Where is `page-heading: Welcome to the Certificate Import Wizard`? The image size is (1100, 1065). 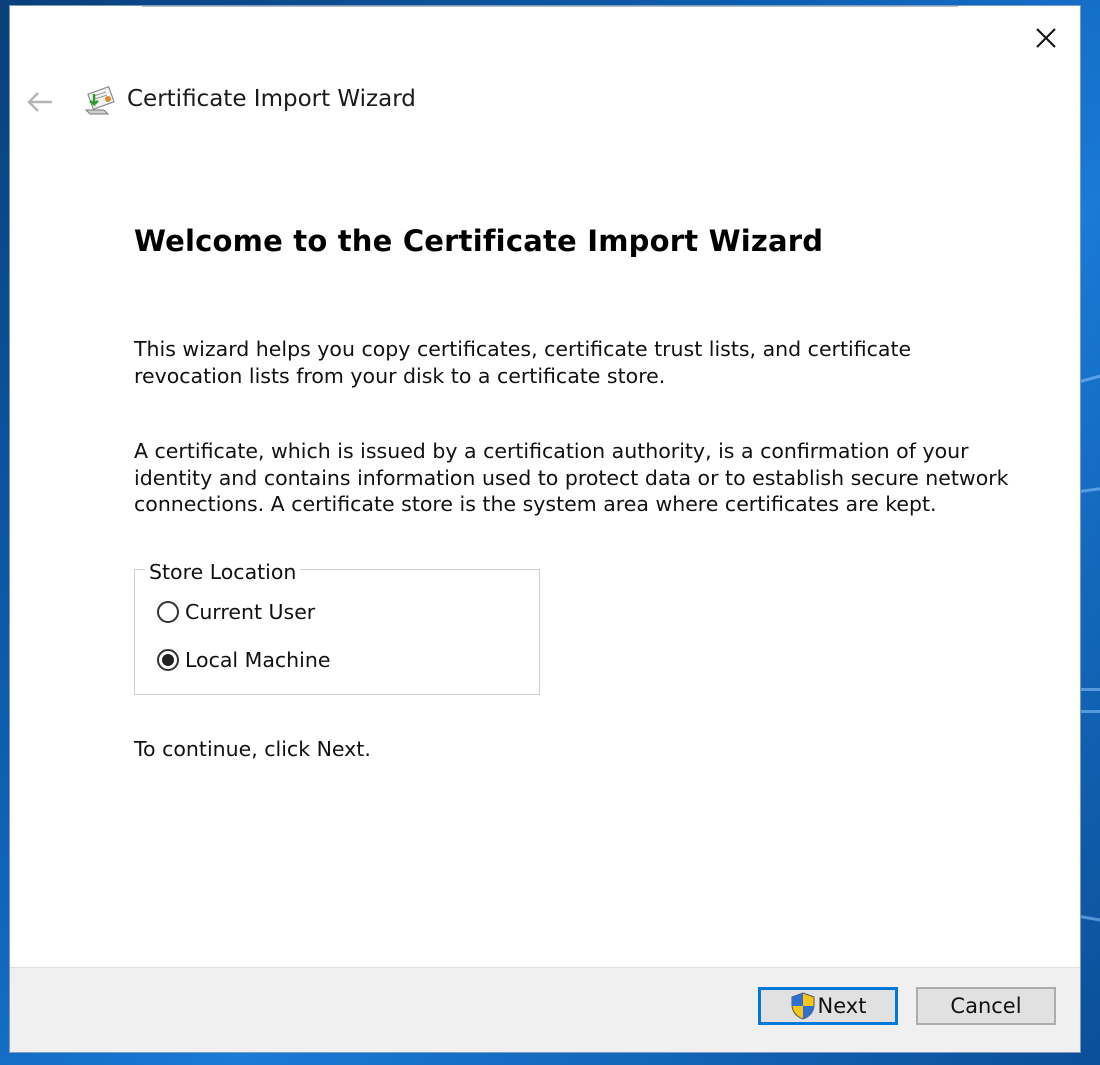
page-heading: Welcome to the Certificate Import Wizard is located at coordinates (479, 241).